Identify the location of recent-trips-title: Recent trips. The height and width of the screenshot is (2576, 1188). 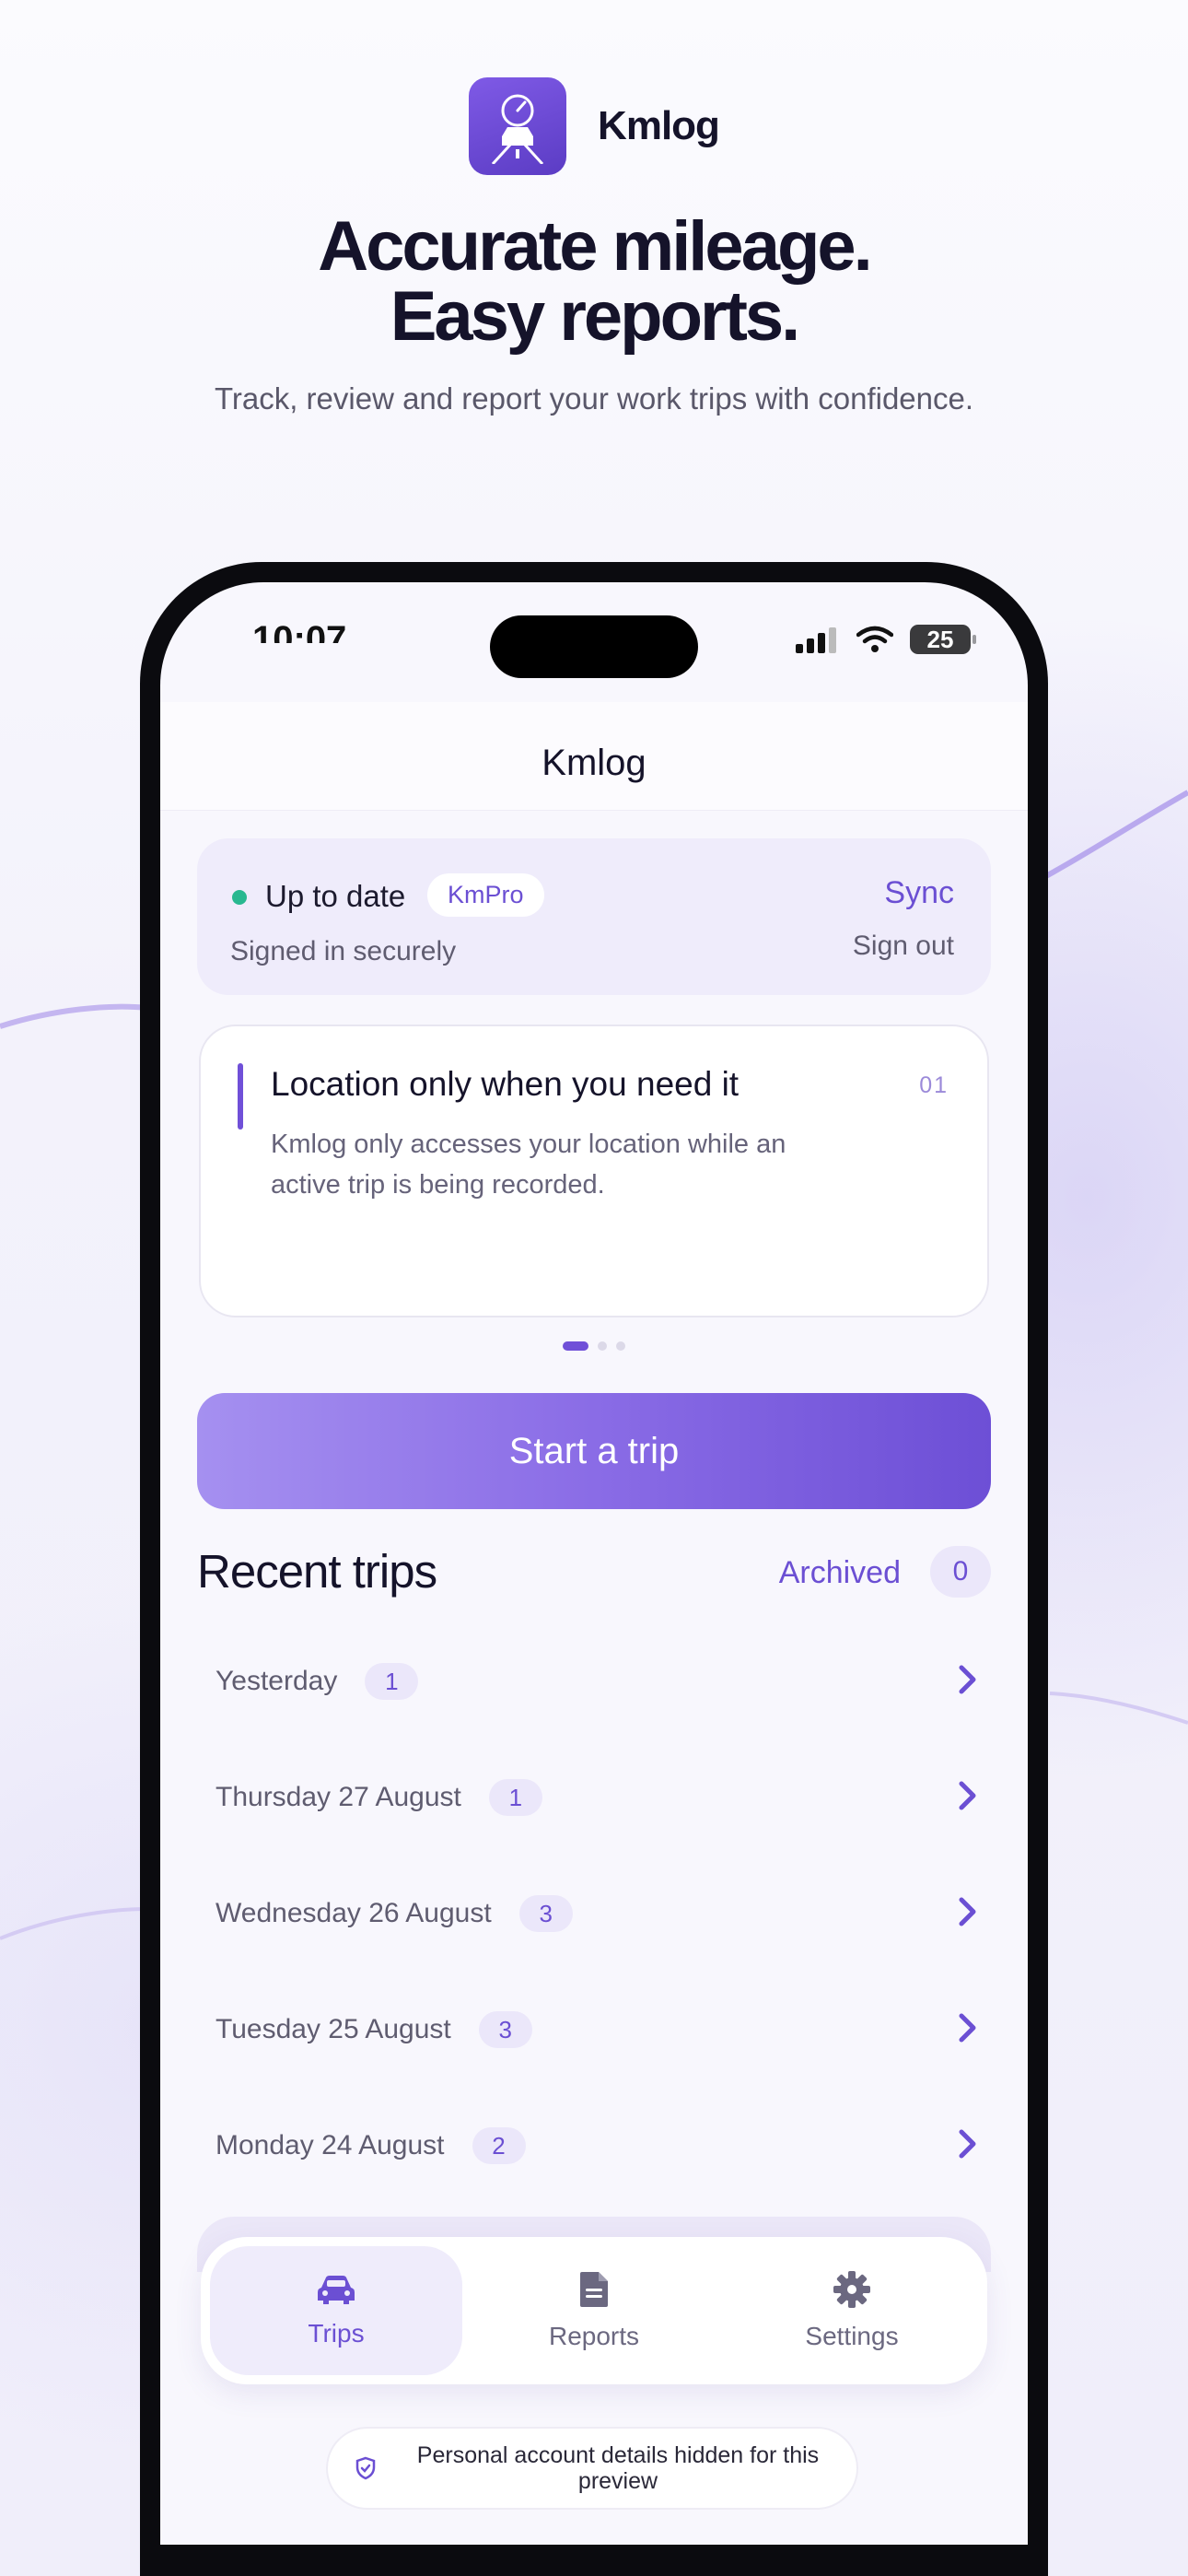
(317, 1571).